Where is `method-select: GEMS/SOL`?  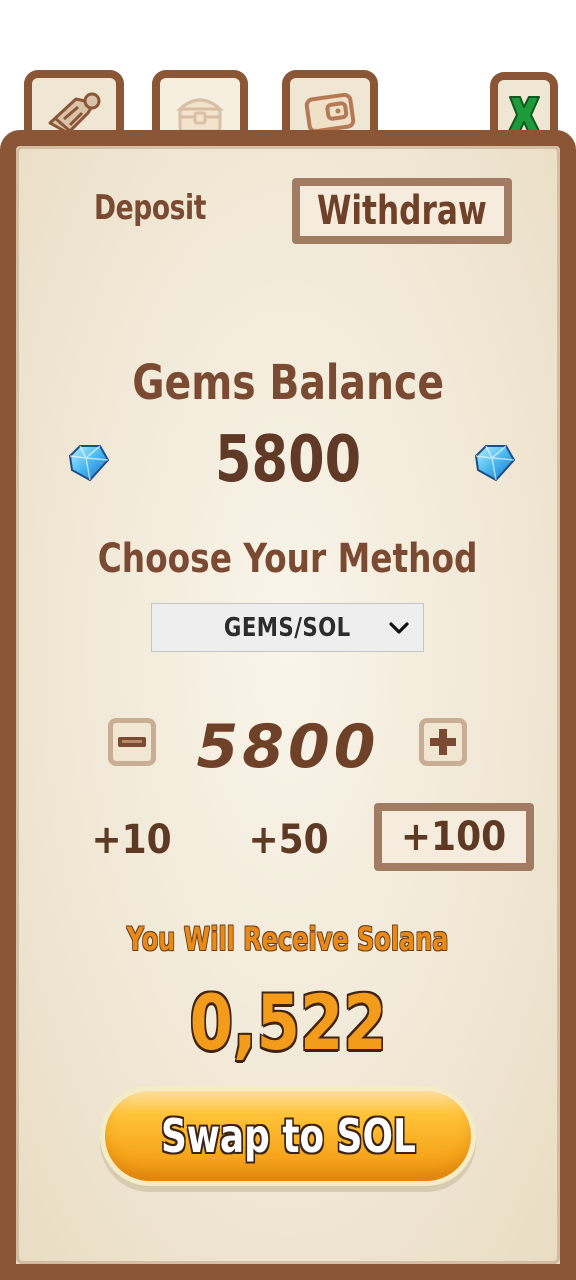
method-select: GEMS/SOL is located at coordinates (287, 627).